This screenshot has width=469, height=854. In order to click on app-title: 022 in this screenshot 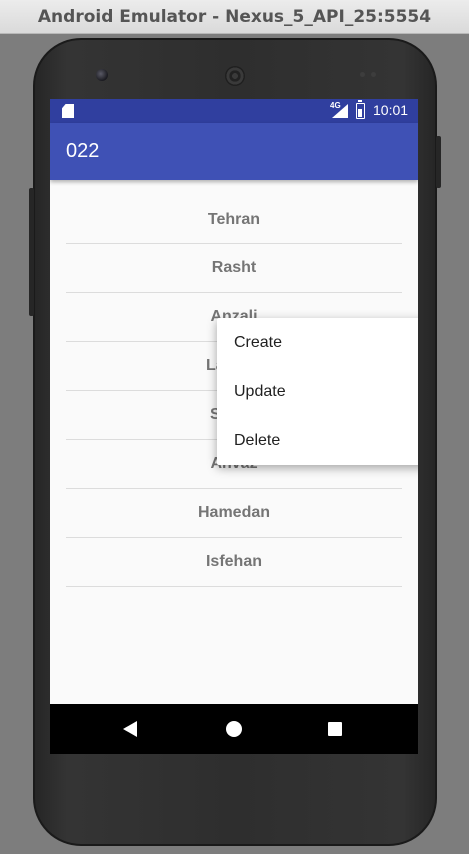, I will do `click(83, 151)`.